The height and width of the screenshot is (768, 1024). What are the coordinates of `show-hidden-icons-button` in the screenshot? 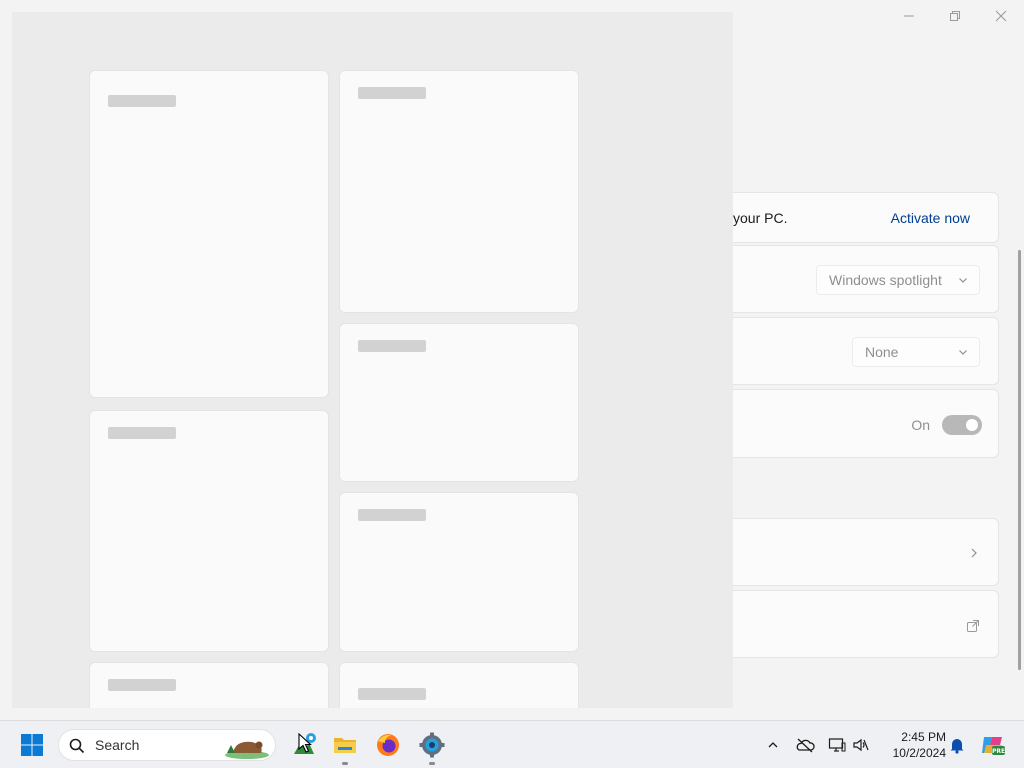 It's located at (773, 745).